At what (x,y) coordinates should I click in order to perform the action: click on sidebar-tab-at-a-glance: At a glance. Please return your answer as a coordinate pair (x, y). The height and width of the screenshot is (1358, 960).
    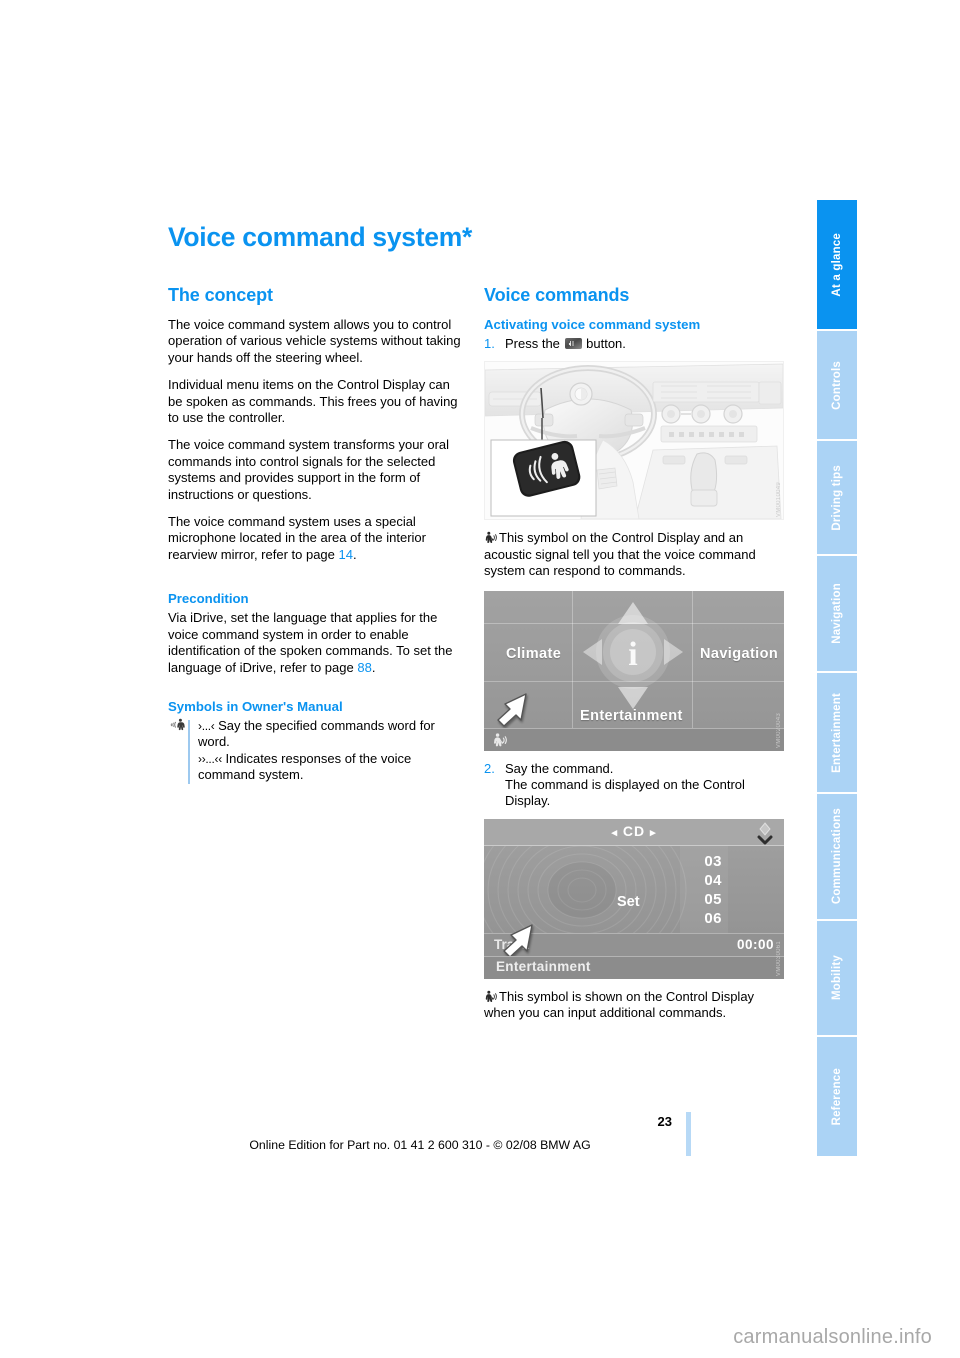
    Looking at the image, I should click on (837, 265).